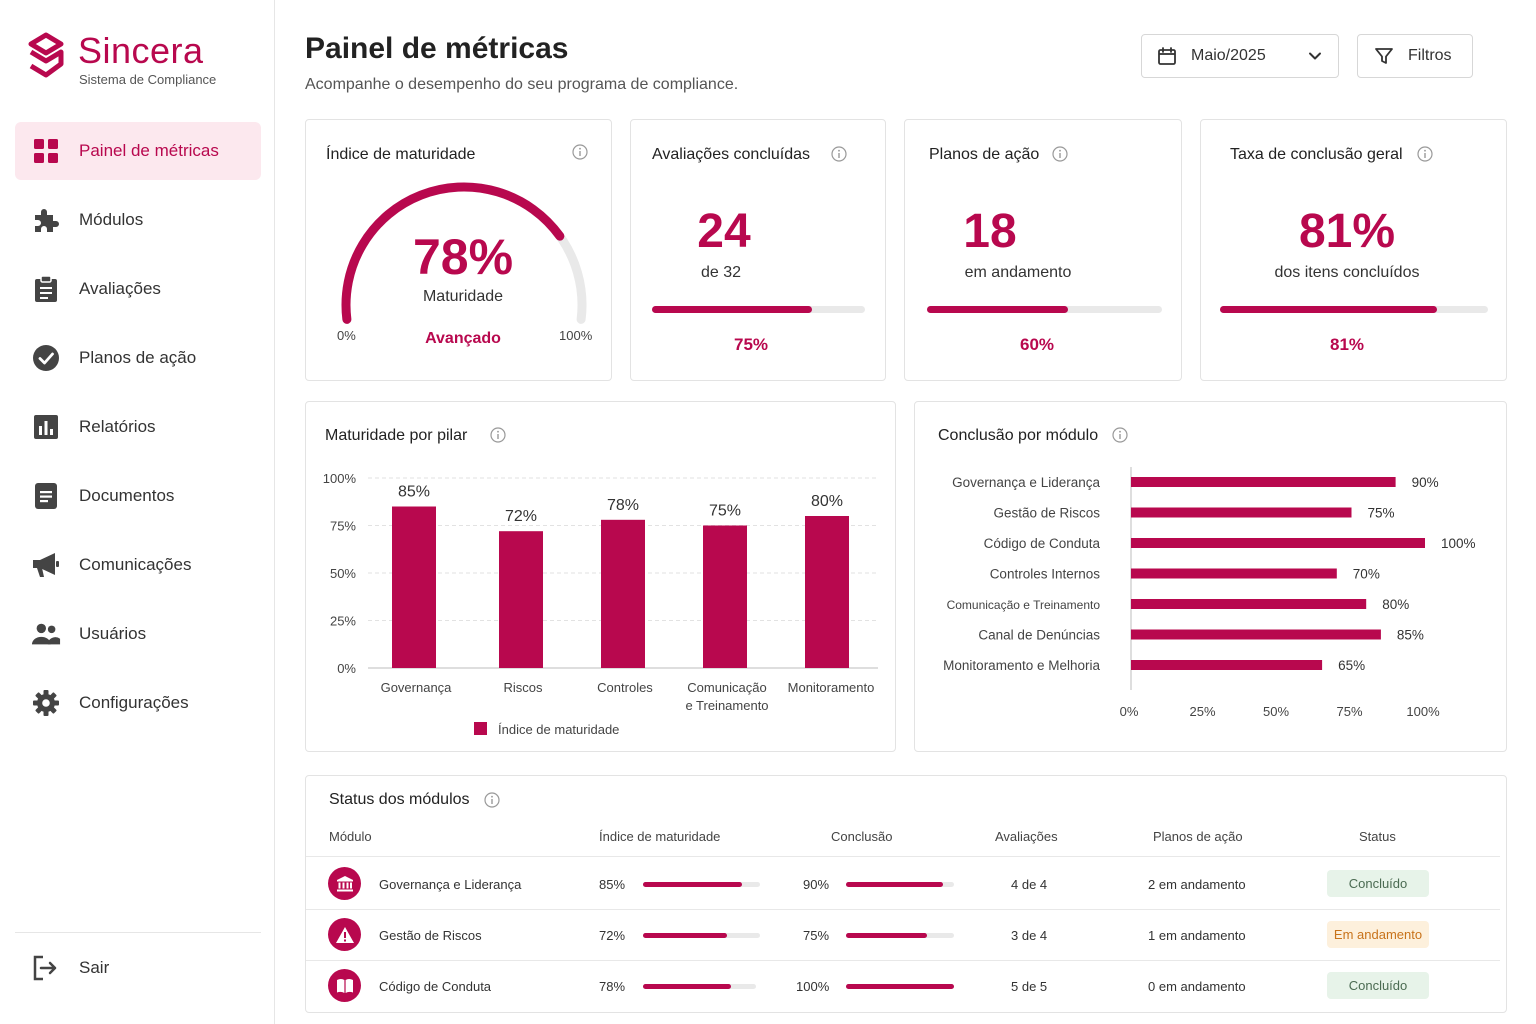 The height and width of the screenshot is (1024, 1536). Describe the element at coordinates (1315, 56) in the screenshot. I see `chevron-down-icon` at that location.